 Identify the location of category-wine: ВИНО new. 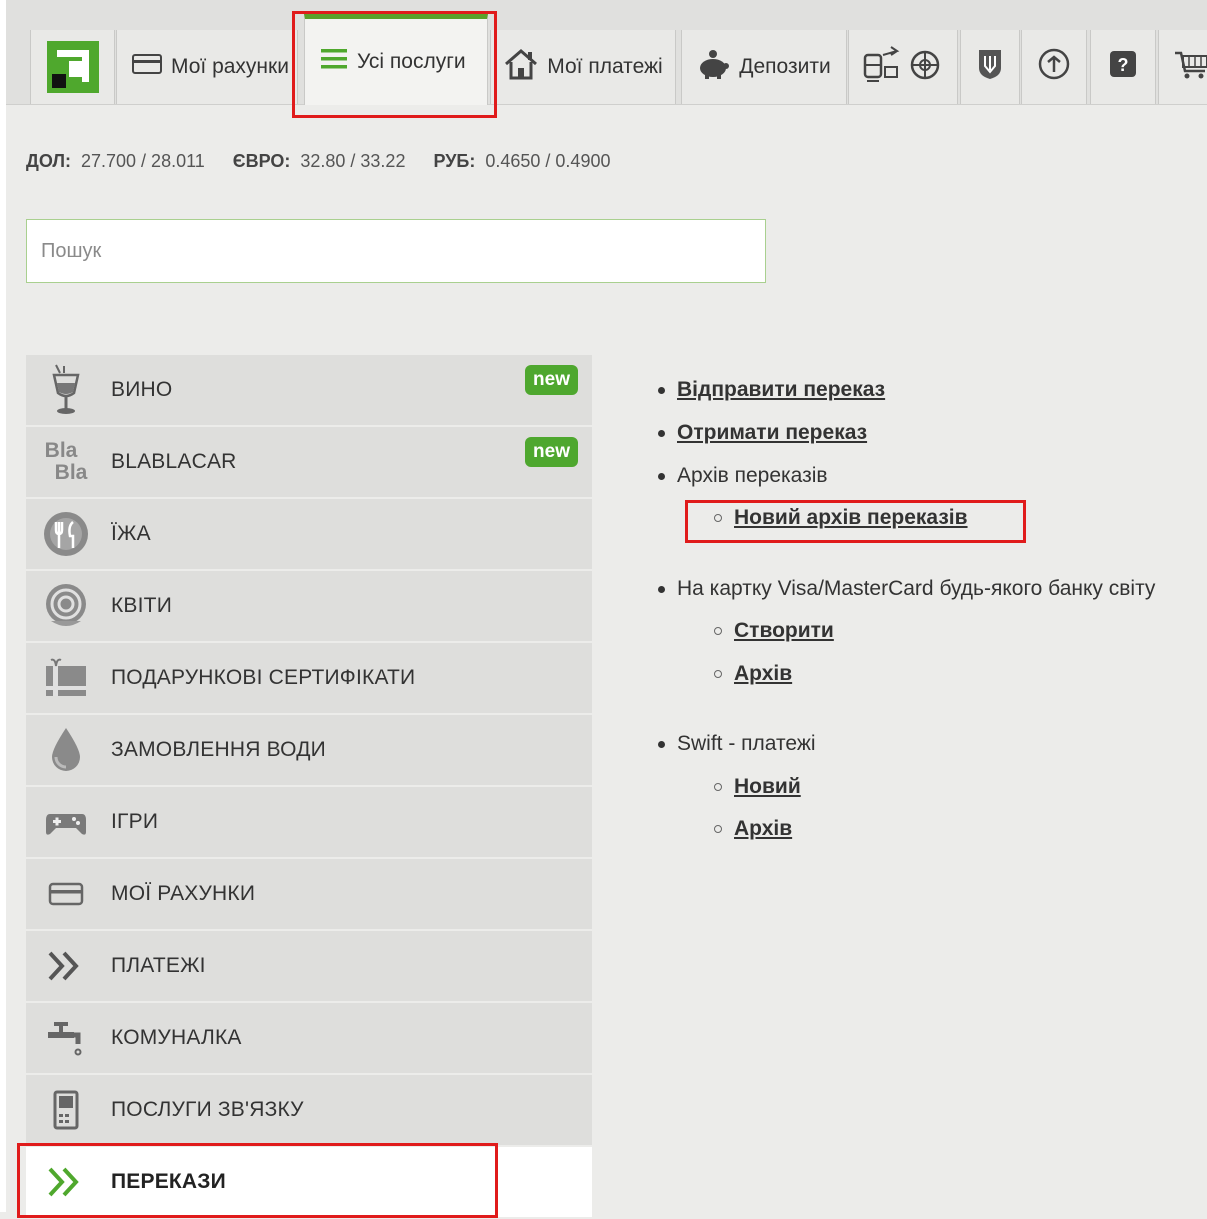
(309, 390).